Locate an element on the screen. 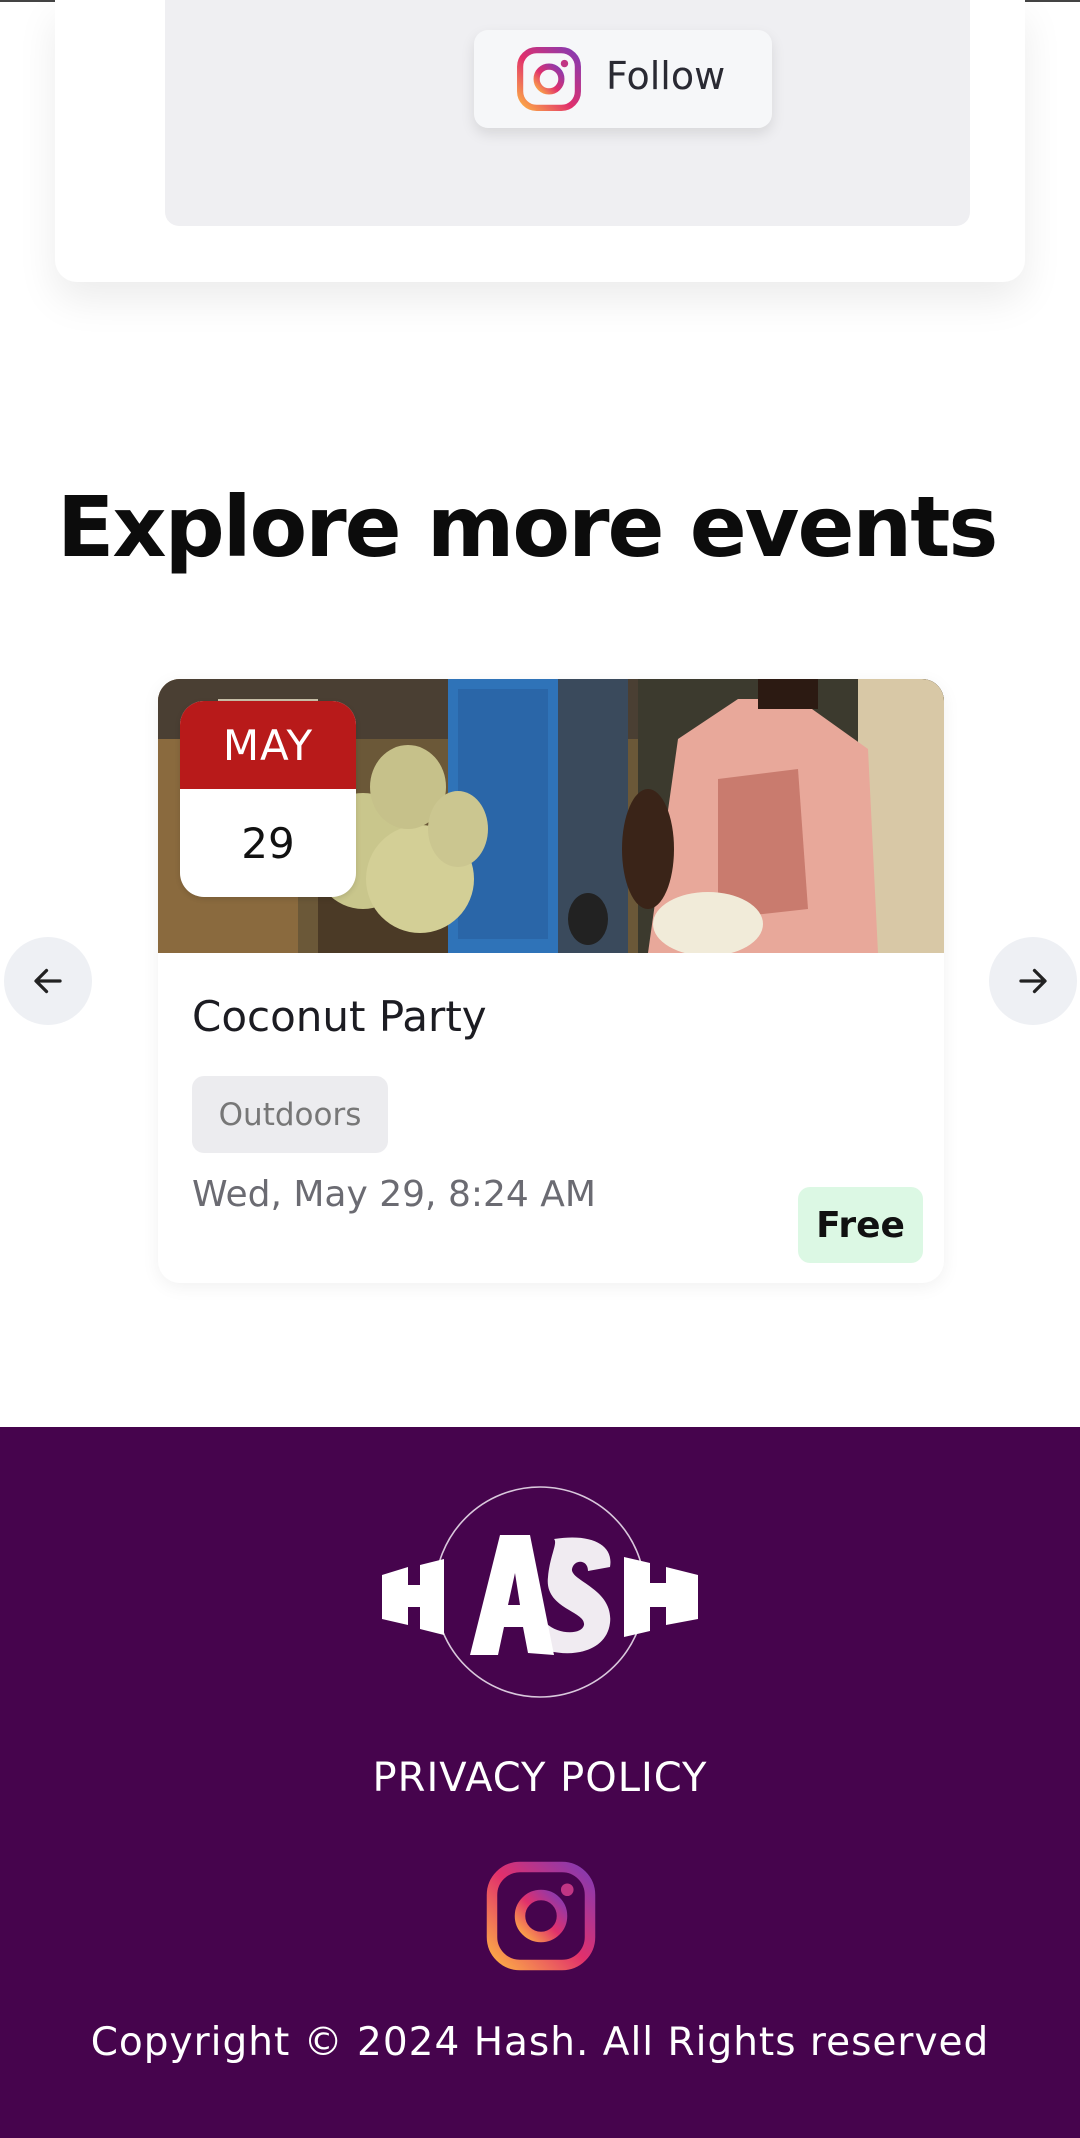 The width and height of the screenshot is (1080, 2138). carousel-prev-button is located at coordinates (48, 981).